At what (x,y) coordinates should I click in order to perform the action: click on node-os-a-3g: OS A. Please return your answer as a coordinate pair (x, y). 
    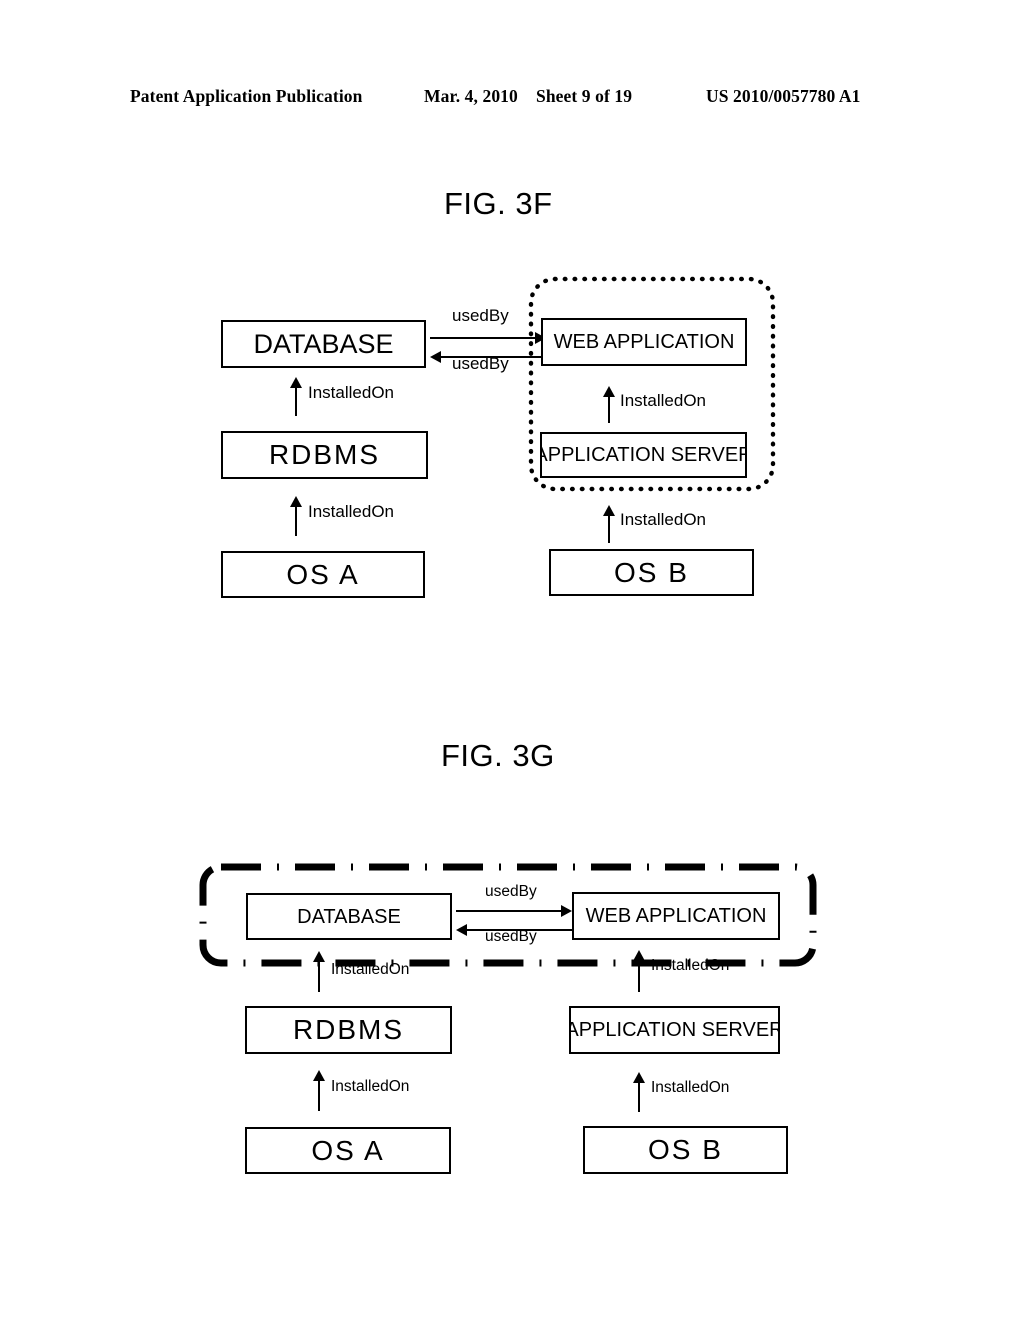
    Looking at the image, I should click on (348, 1150).